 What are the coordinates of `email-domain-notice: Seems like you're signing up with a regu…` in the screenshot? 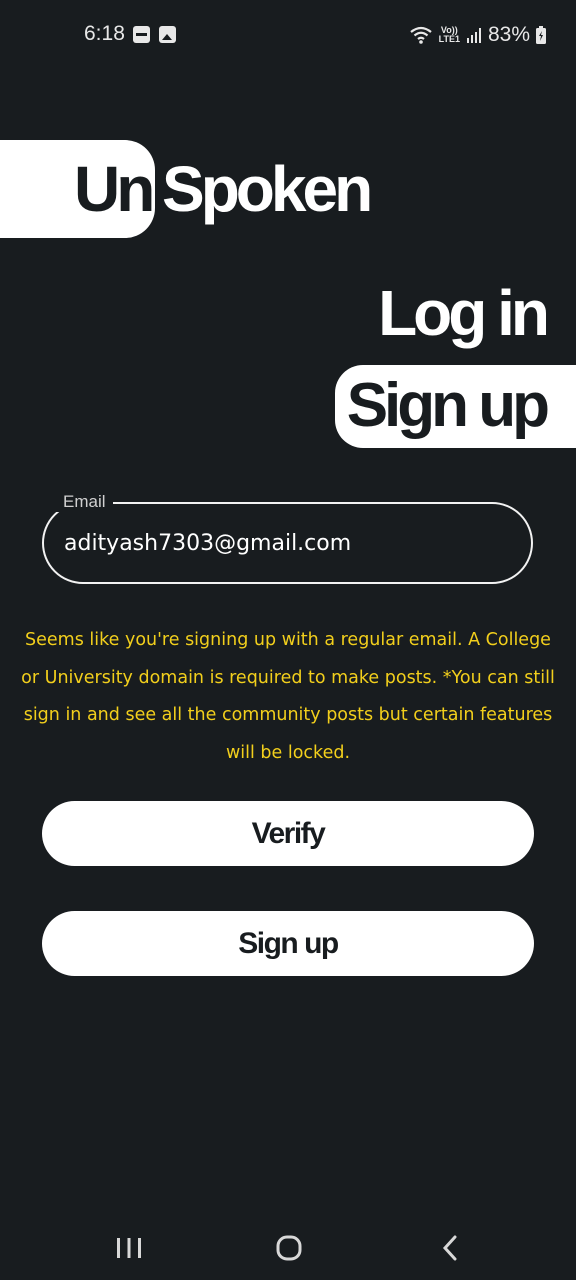 It's located at (288, 696).